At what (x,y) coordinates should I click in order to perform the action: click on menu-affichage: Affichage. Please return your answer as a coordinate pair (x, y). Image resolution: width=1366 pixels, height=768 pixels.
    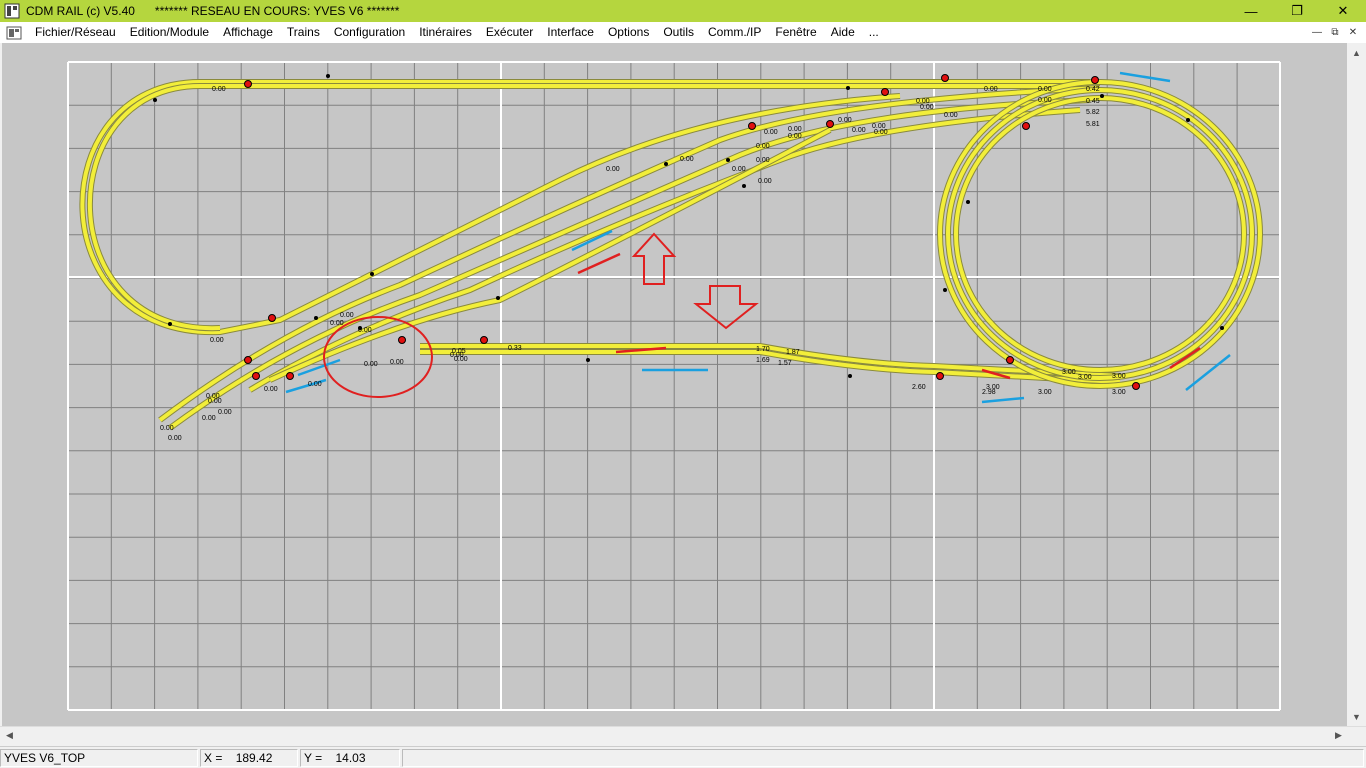
    Looking at the image, I should click on (248, 32).